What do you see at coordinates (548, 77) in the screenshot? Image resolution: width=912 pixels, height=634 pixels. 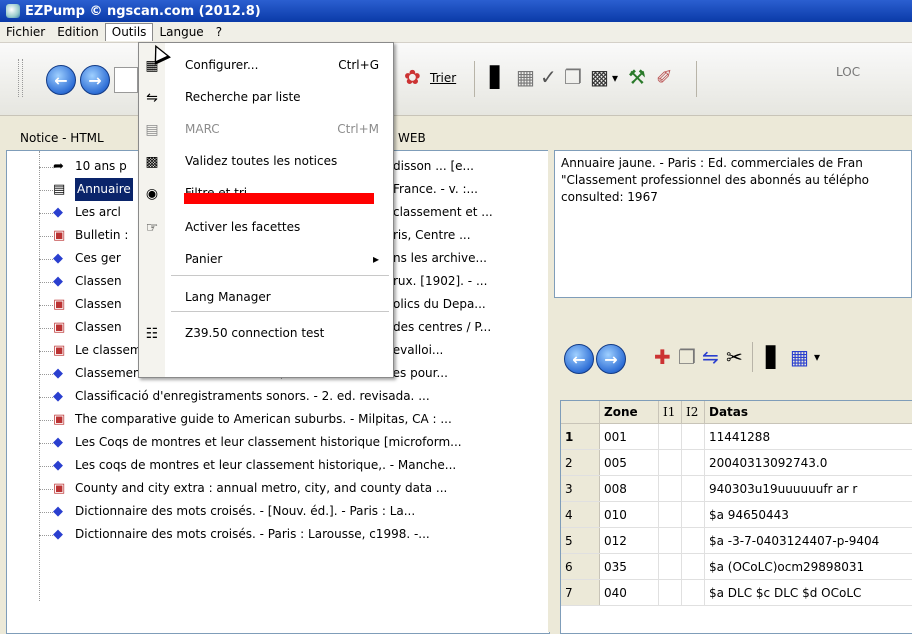 I see `checkmark-icon: ✓` at bounding box center [548, 77].